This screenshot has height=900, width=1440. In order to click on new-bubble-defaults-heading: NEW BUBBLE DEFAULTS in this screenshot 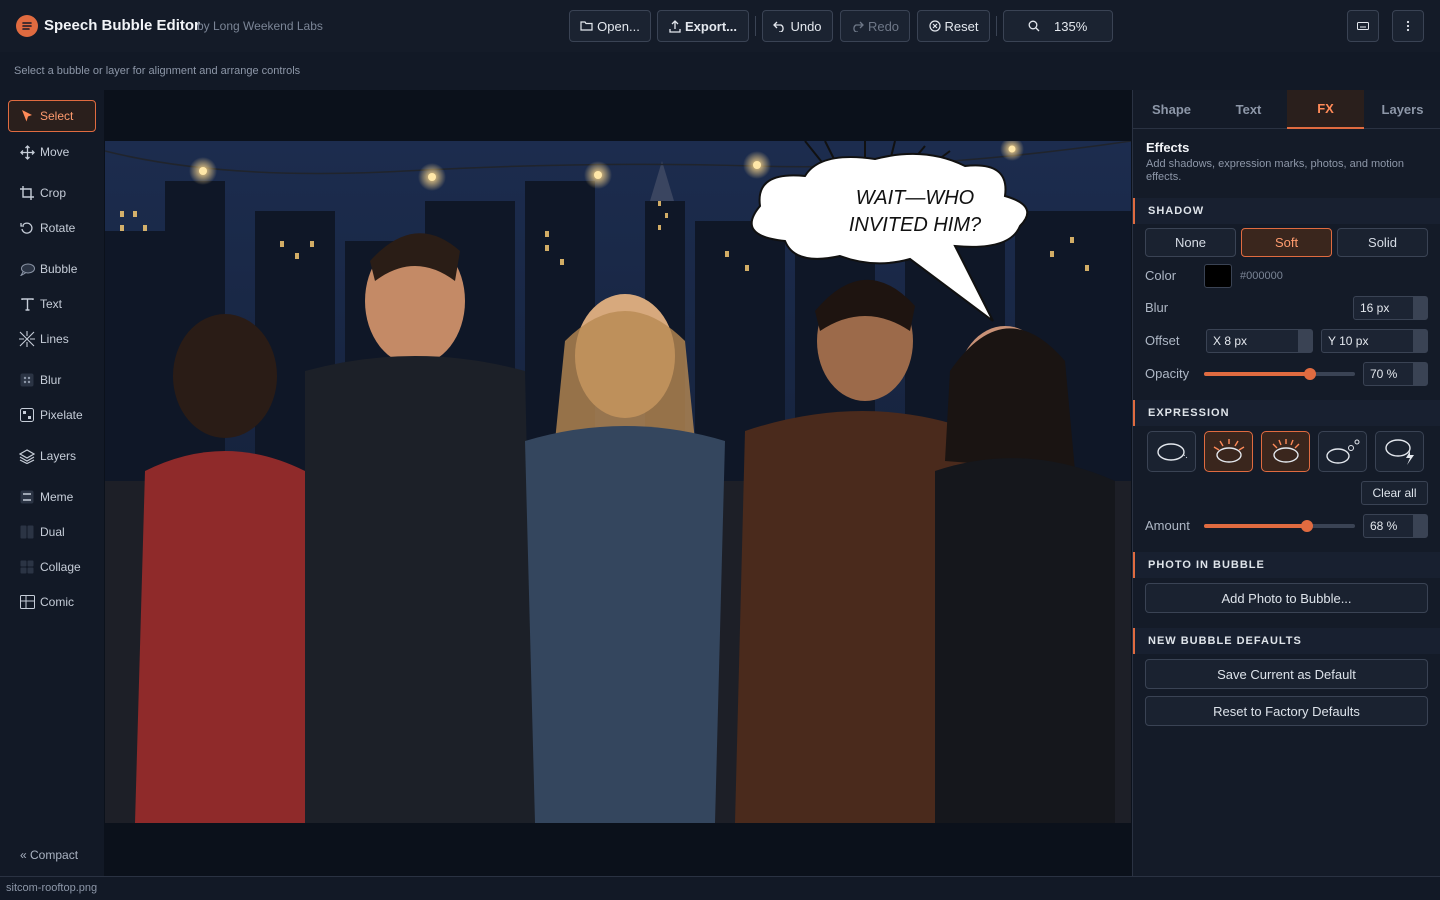, I will do `click(1286, 641)`.